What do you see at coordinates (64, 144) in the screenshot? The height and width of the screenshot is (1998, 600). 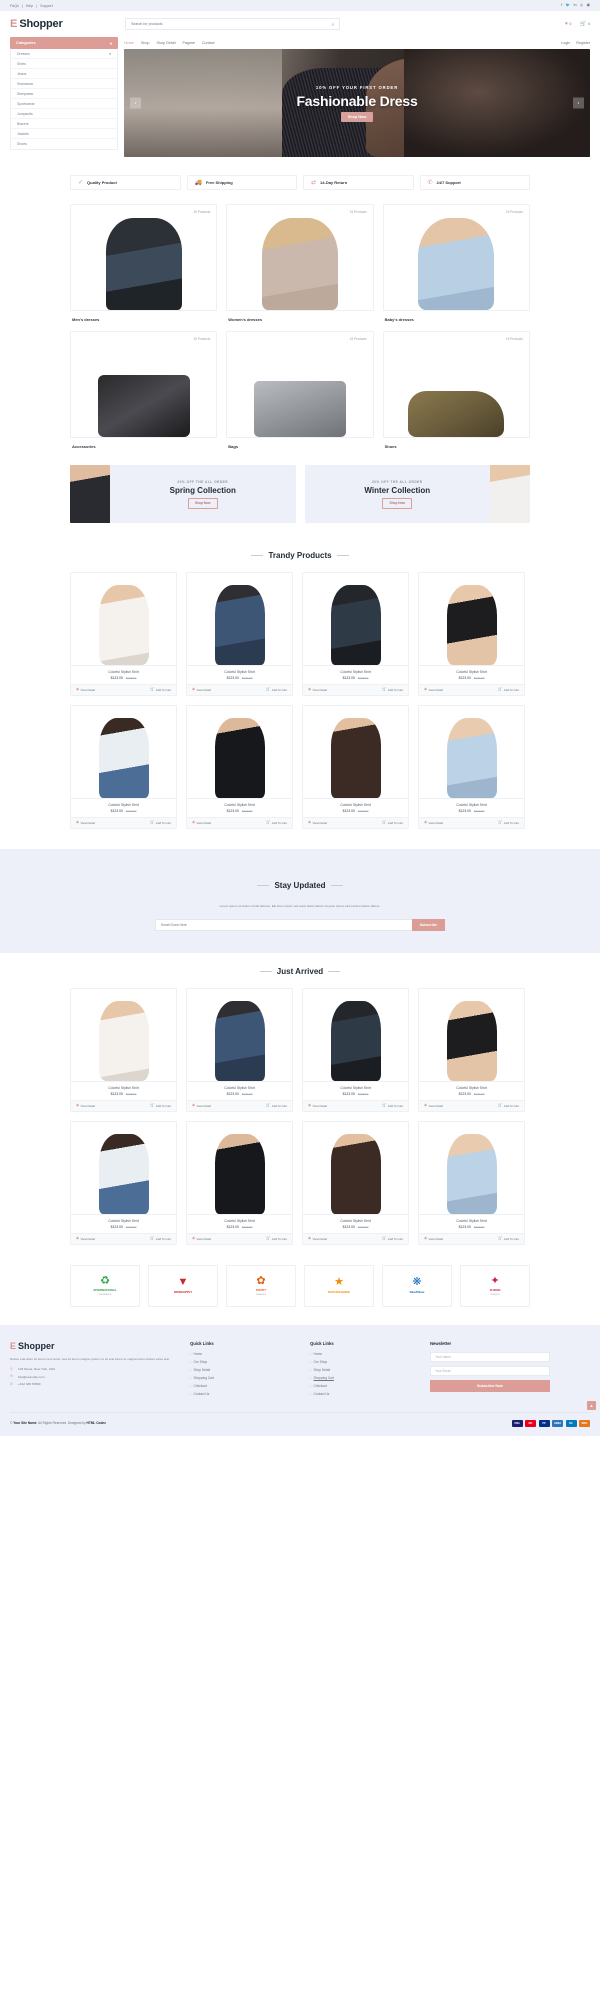 I see `sidebar-item-shoes: Shoes` at bounding box center [64, 144].